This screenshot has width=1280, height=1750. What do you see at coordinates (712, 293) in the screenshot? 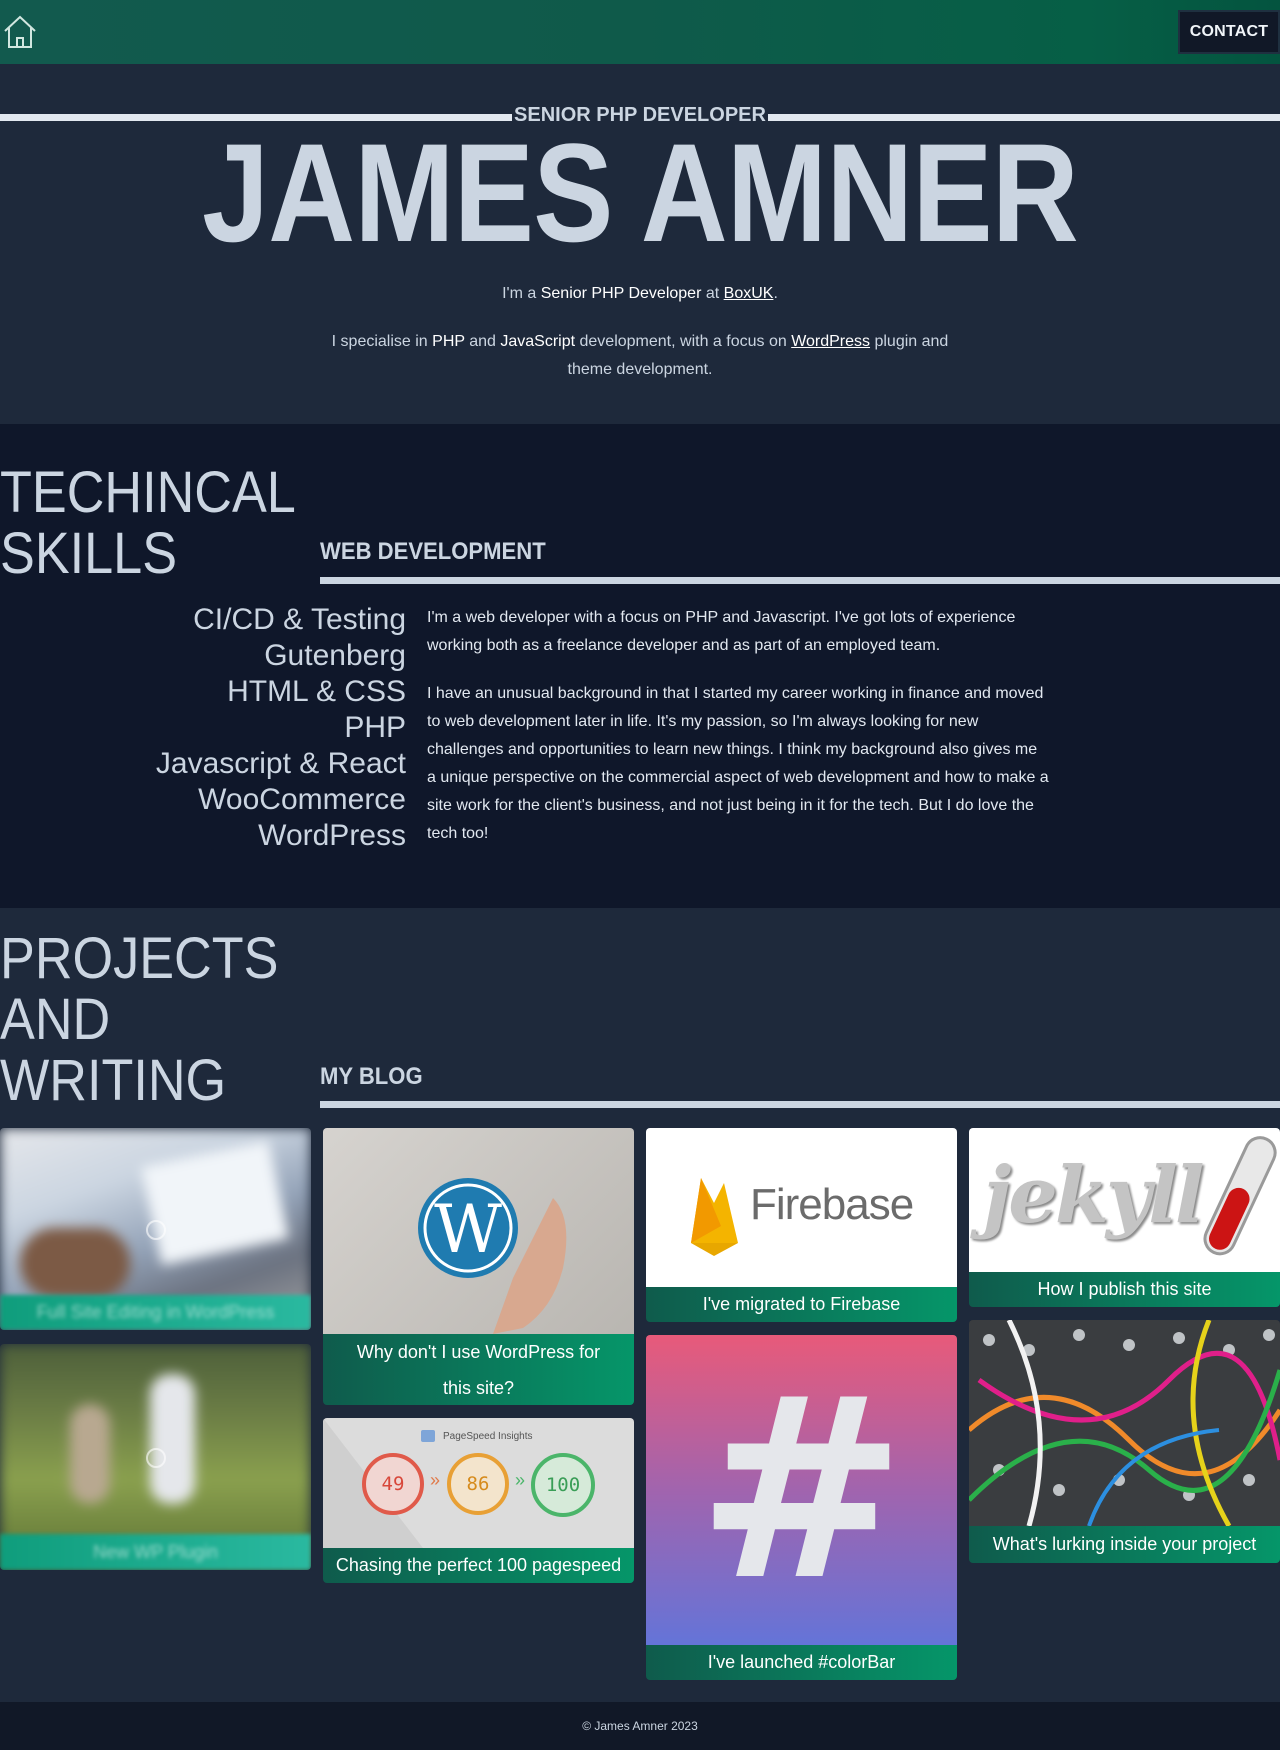
I see `intro-text: at` at bounding box center [712, 293].